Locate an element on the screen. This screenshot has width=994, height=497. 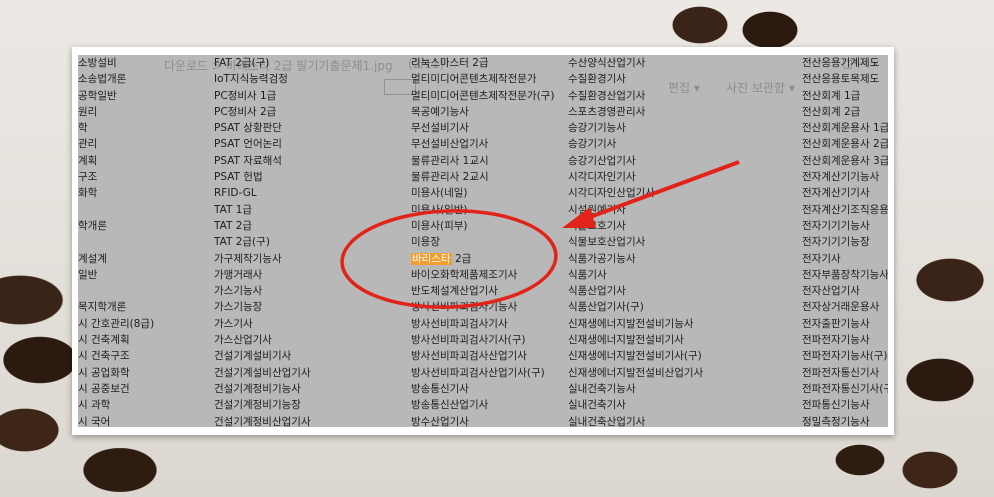
list-item: 리눅스마스터 2급 is located at coordinates (486, 63).